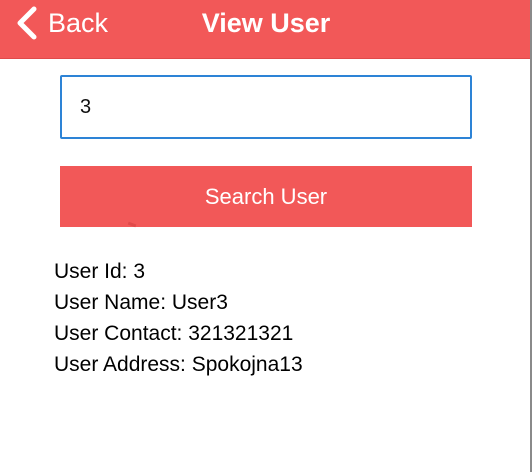 The width and height of the screenshot is (532, 472). Describe the element at coordinates (266, 107) in the screenshot. I see `user-id-input` at that location.